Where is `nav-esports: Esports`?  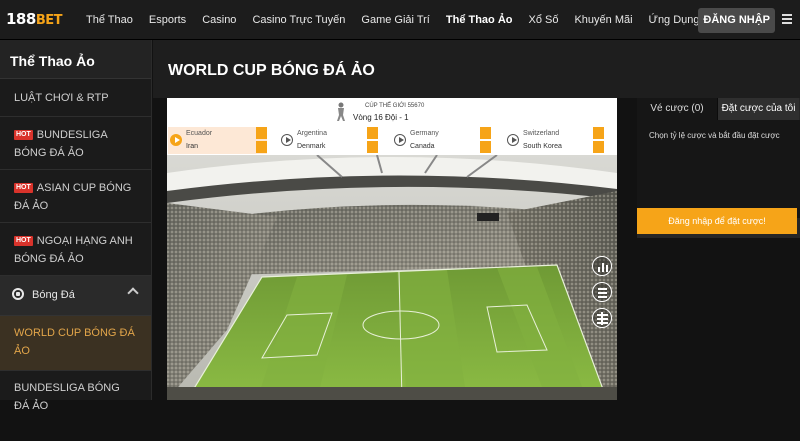 nav-esports: Esports is located at coordinates (167, 20).